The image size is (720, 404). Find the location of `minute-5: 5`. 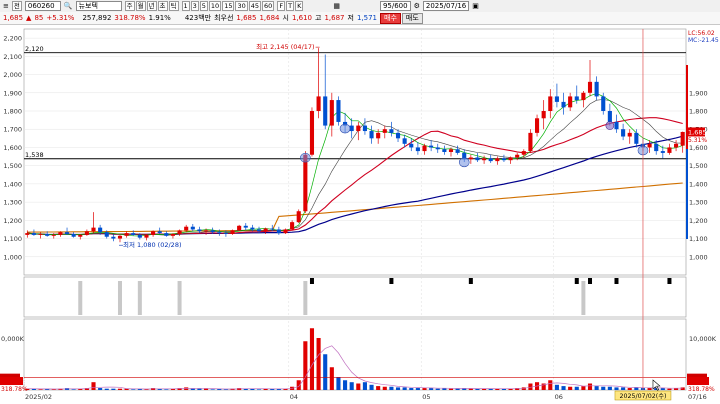

minute-5: 5 is located at coordinates (203, 6).